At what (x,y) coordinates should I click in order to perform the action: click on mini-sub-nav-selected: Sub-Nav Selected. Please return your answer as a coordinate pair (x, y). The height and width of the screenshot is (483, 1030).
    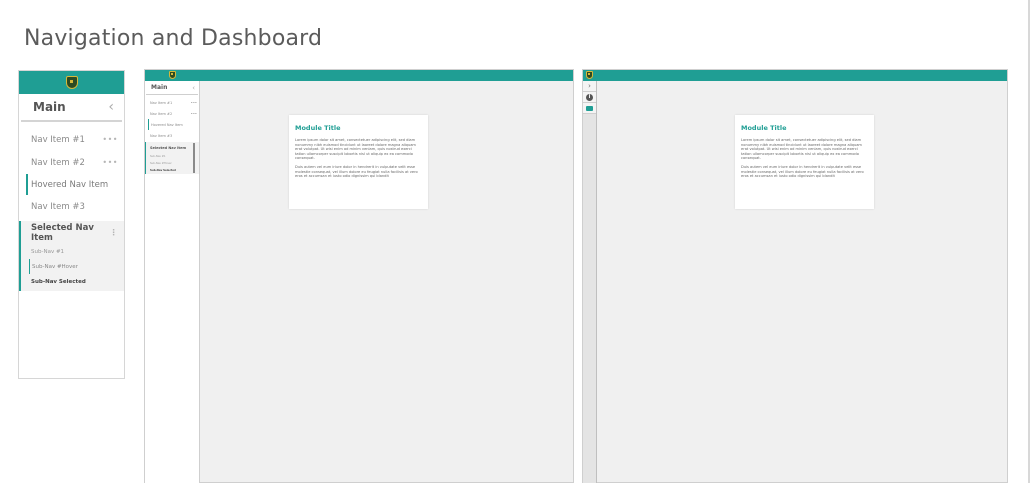
    Looking at the image, I should click on (172, 170).